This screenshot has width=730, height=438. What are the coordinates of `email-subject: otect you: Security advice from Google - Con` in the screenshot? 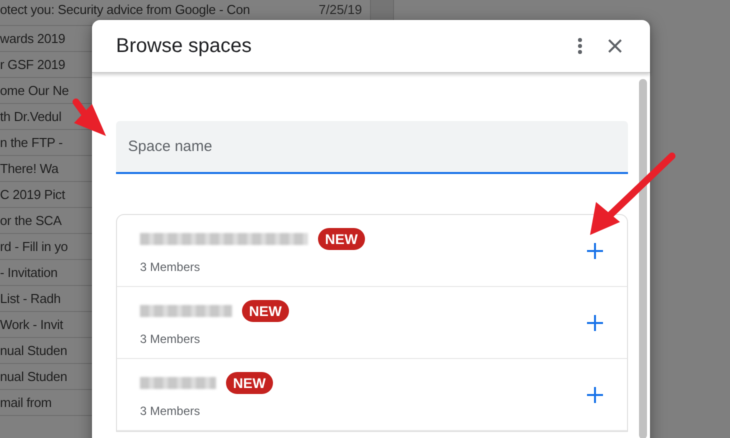 It's located at (125, 9).